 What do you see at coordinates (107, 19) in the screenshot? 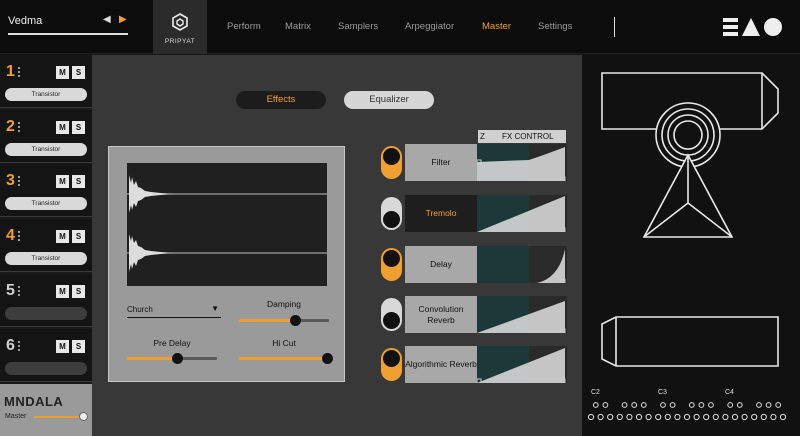
I see `preset-prev-icon: ◀` at bounding box center [107, 19].